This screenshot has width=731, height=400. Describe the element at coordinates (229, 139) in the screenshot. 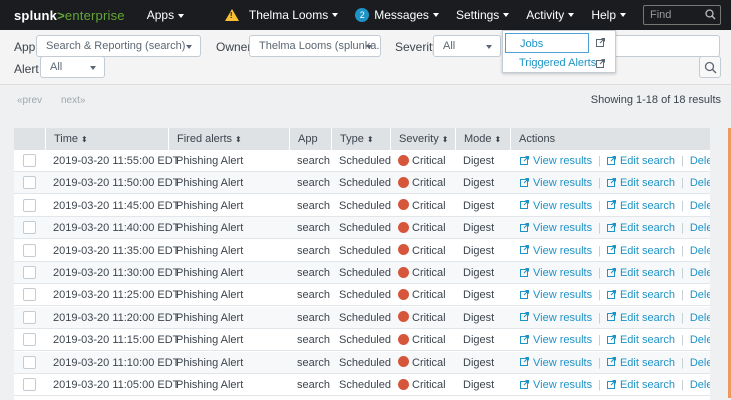

I see `column-header-fired-alerts: Fired alerts ⬍` at that location.